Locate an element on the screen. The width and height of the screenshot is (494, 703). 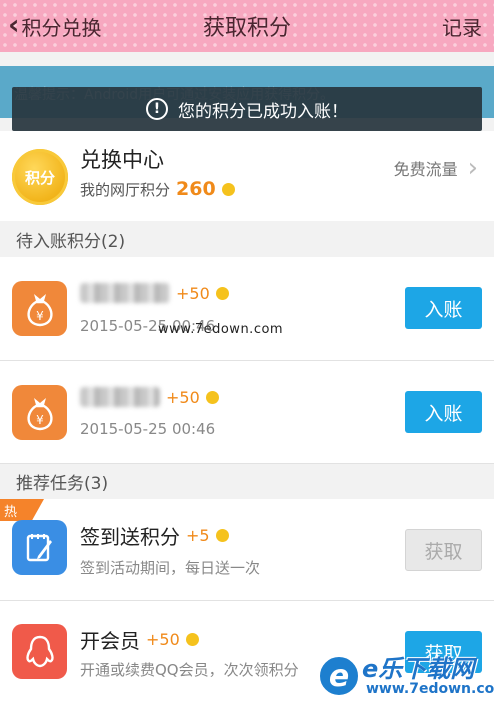
task-name: 开会员 +50 is located at coordinates (139, 639).